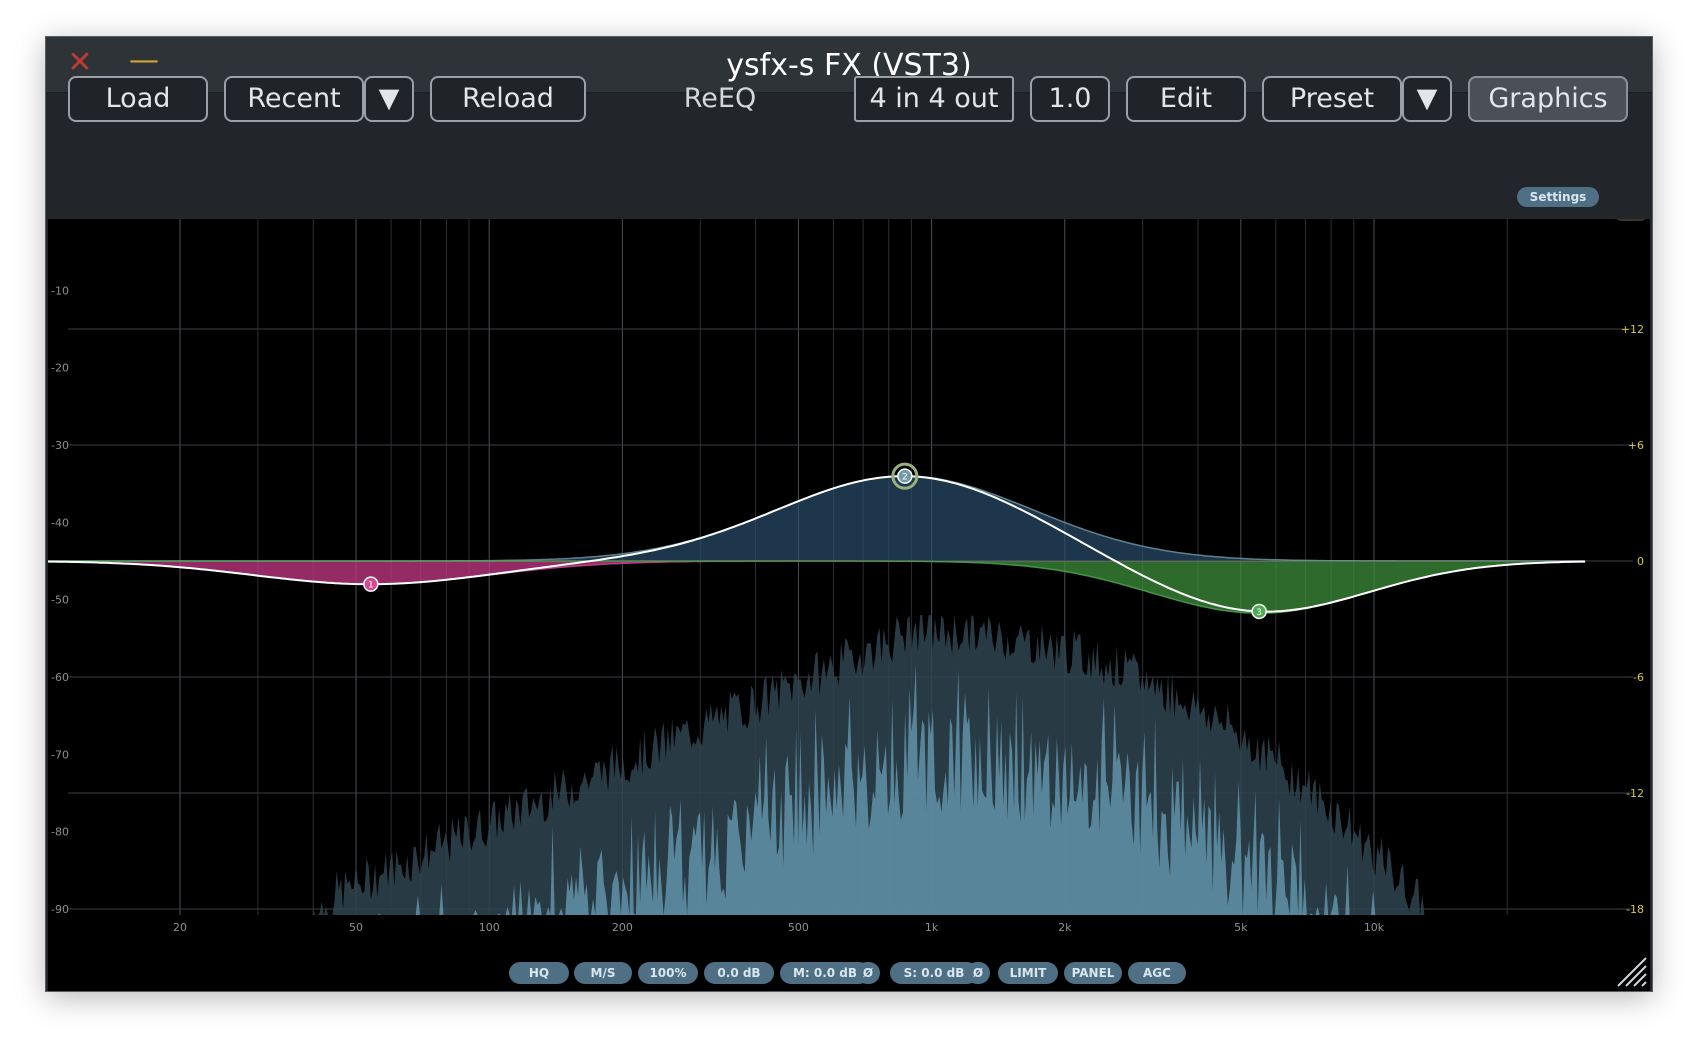  I want to click on spectrum-db-label: -40, so click(60, 522).